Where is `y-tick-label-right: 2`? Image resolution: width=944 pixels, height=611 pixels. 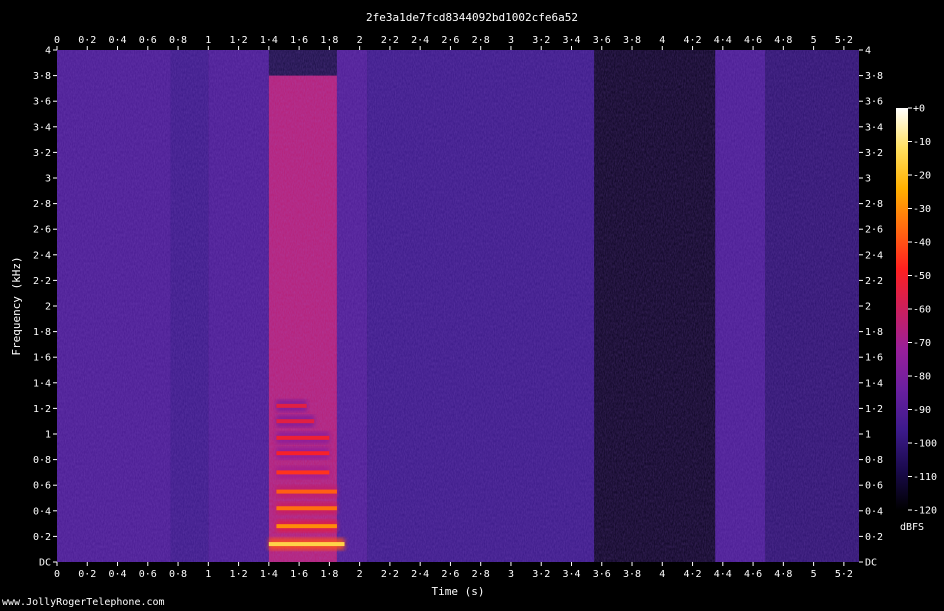 y-tick-label-right: 2 is located at coordinates (868, 307).